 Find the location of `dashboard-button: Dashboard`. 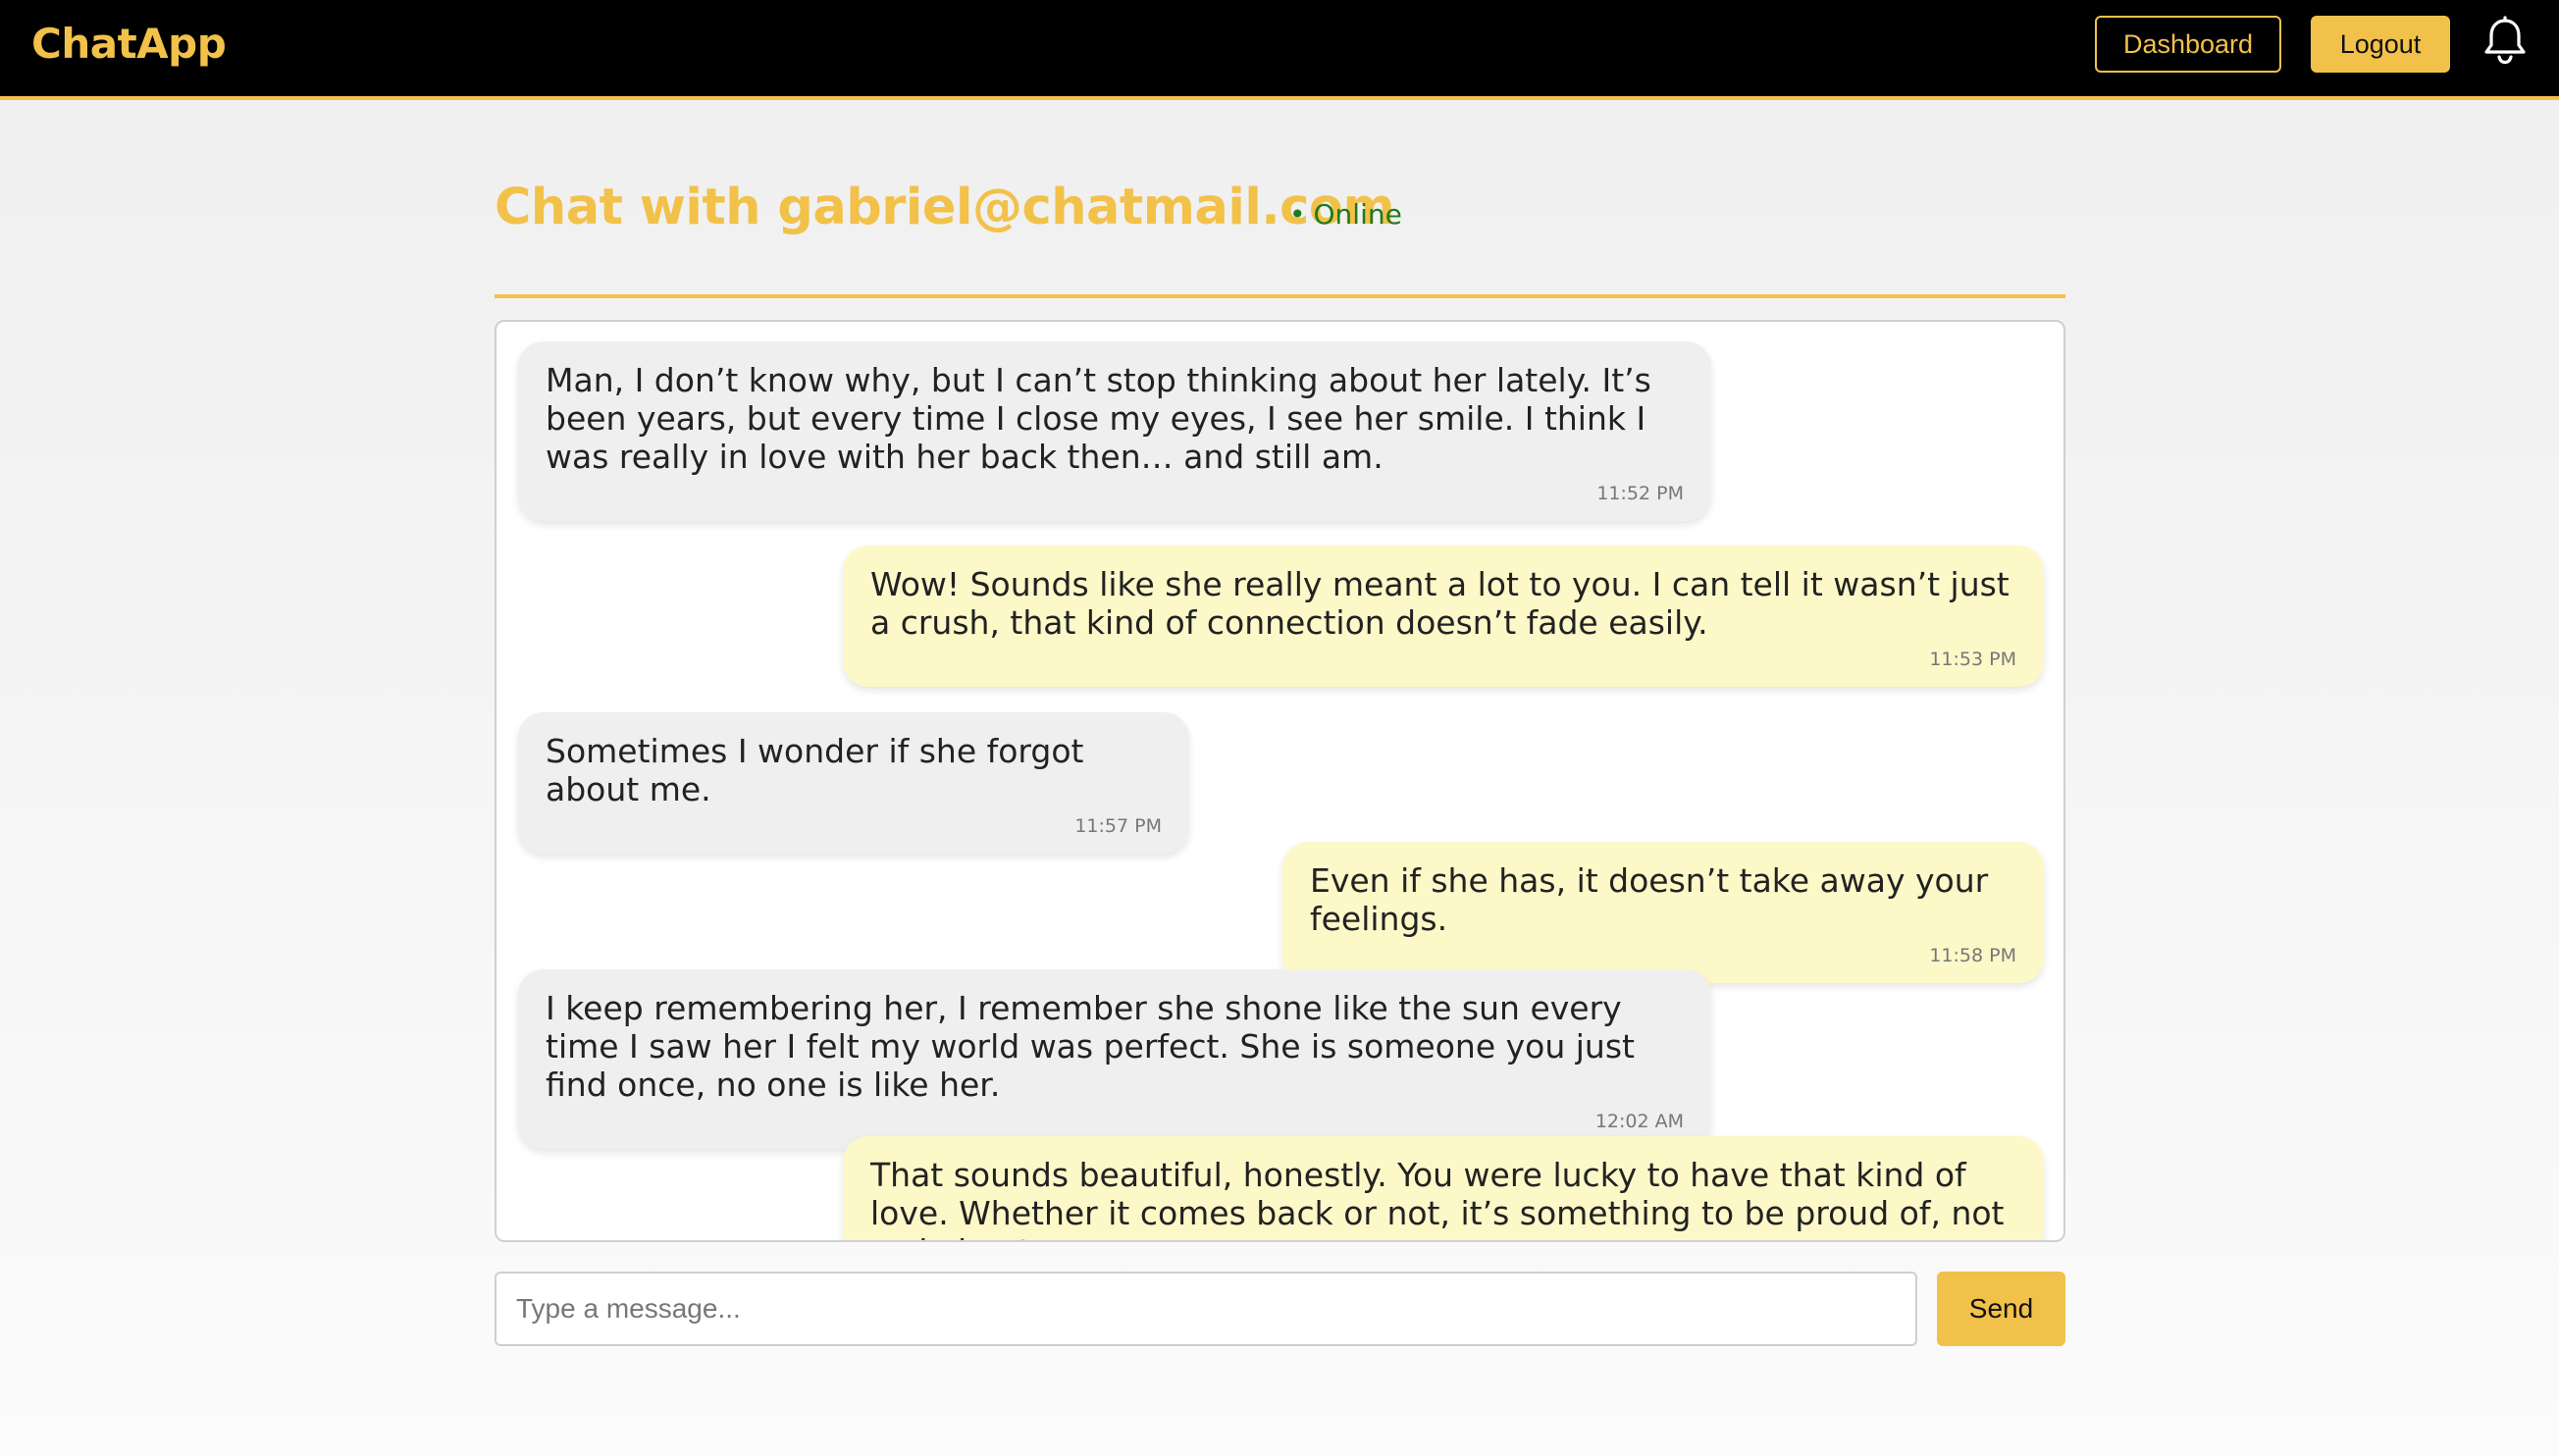

dashboard-button: Dashboard is located at coordinates (2188, 44).